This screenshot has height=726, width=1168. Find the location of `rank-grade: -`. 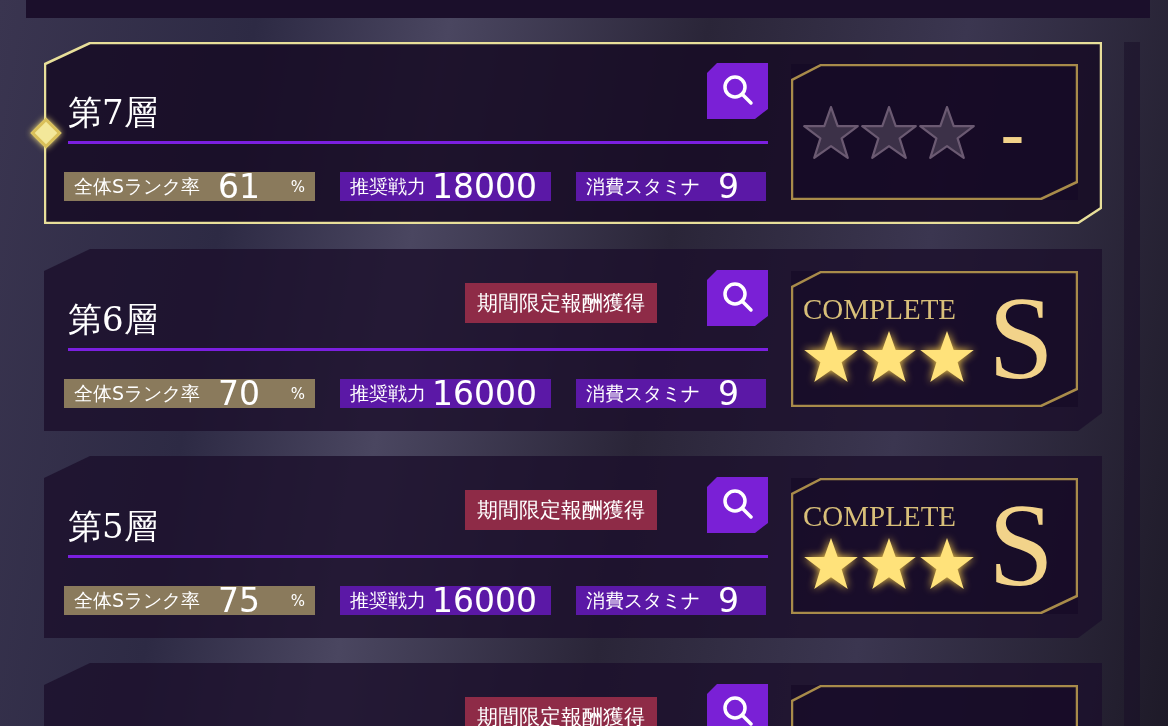

rank-grade: - is located at coordinates (1012, 132).